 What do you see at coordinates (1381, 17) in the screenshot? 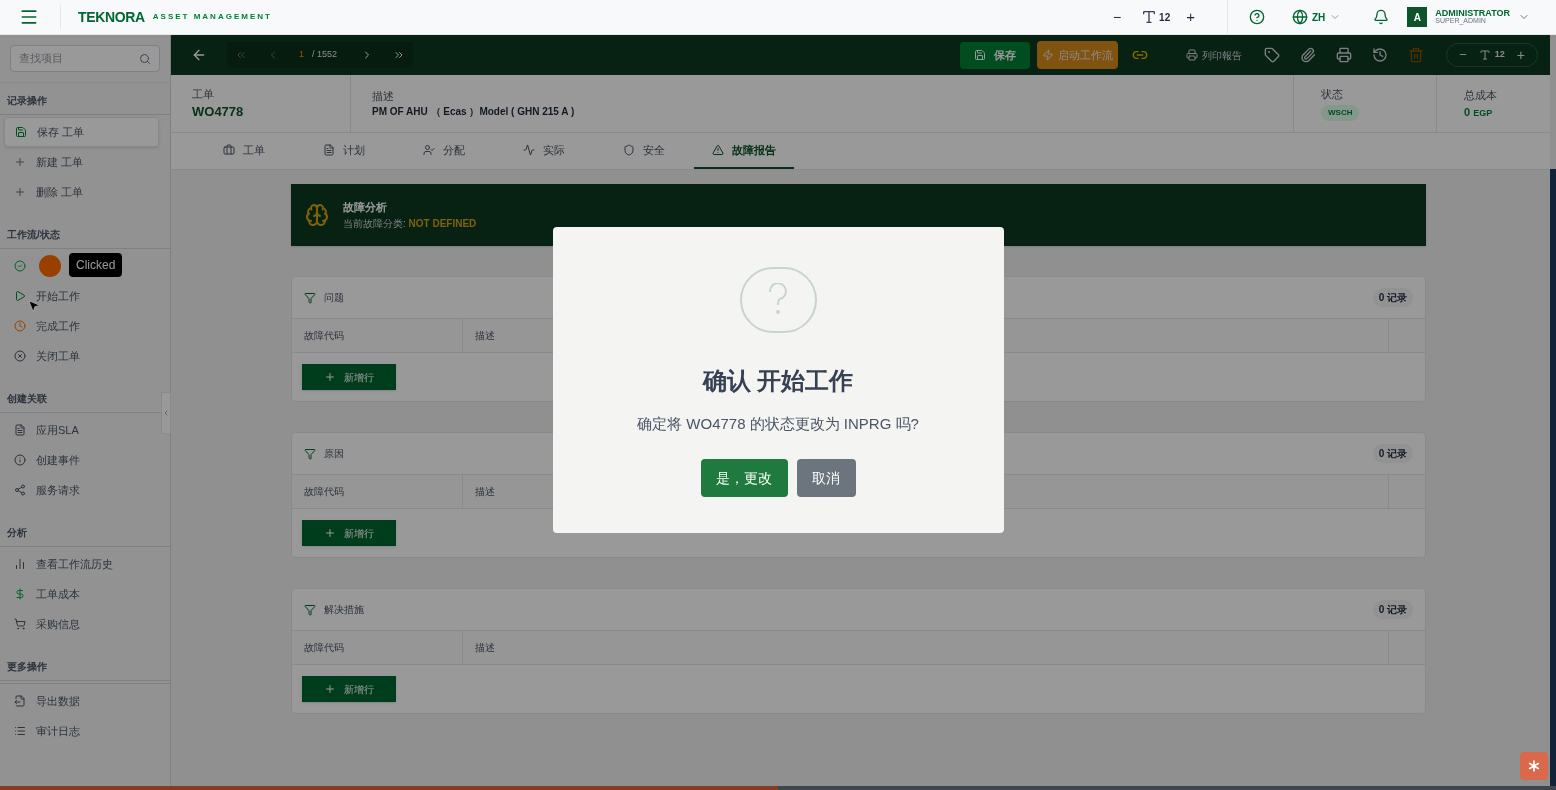
I see `notification-icon` at bounding box center [1381, 17].